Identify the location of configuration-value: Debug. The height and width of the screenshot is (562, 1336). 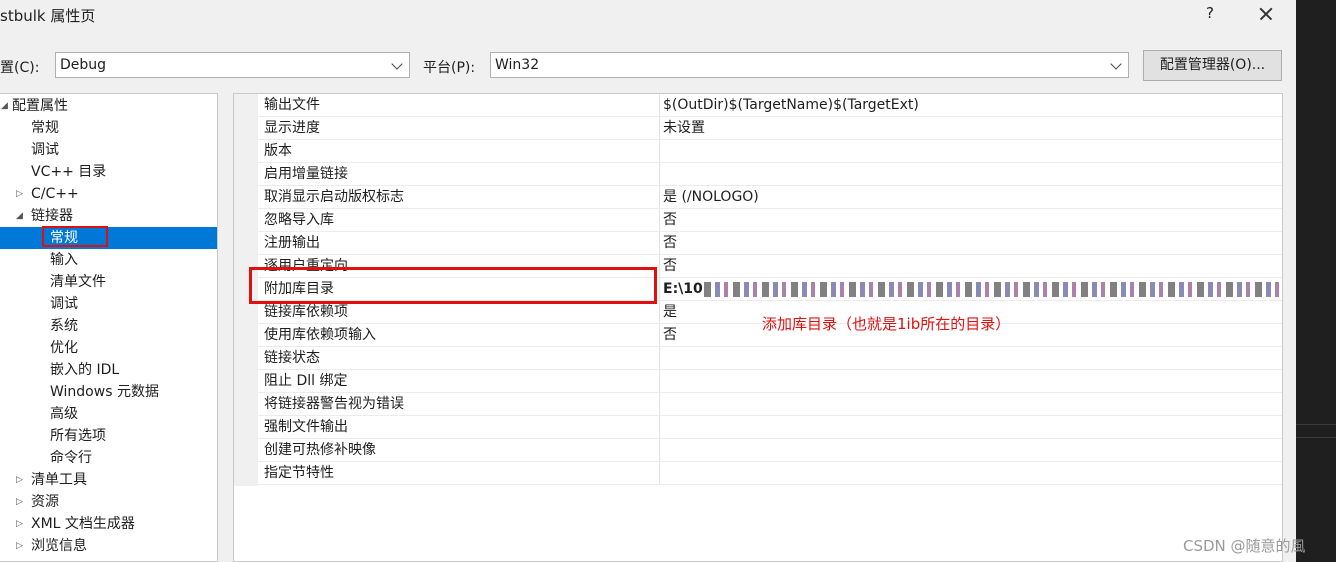
(83, 65).